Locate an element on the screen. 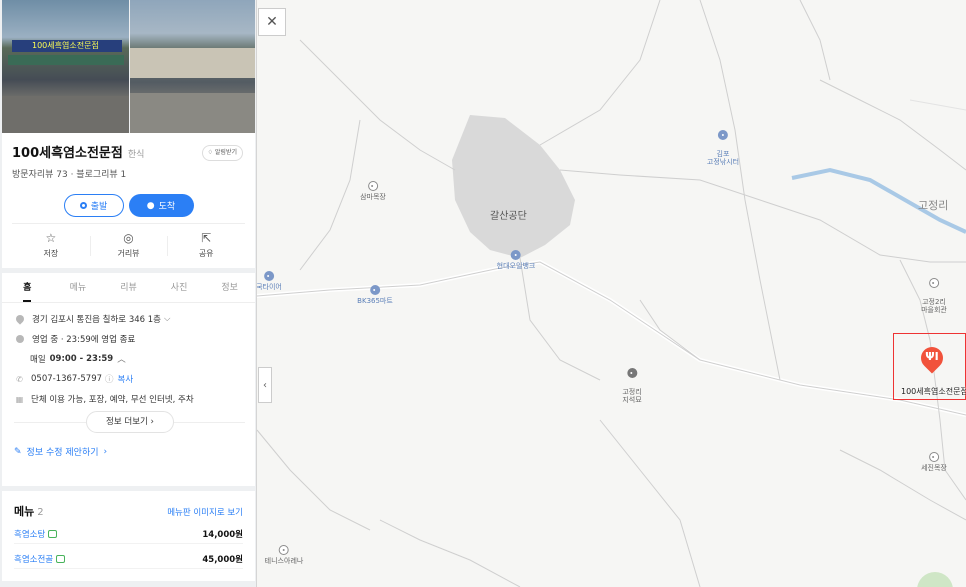  action-bar: ☆ 저장 ◎ 거리뷰 ⇱ 공유 is located at coordinates (128, 245).